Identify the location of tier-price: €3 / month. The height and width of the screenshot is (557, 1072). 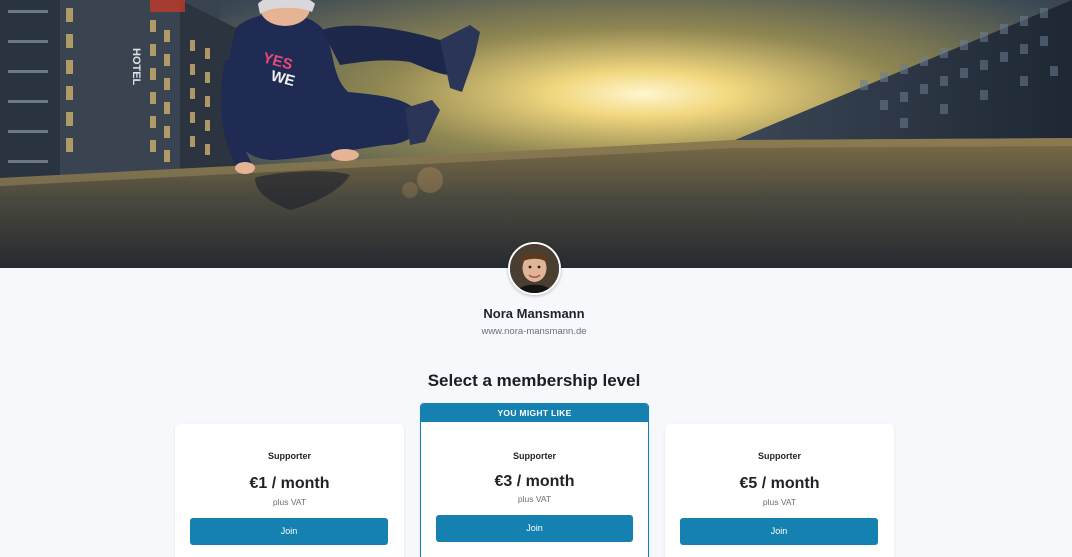
(534, 481).